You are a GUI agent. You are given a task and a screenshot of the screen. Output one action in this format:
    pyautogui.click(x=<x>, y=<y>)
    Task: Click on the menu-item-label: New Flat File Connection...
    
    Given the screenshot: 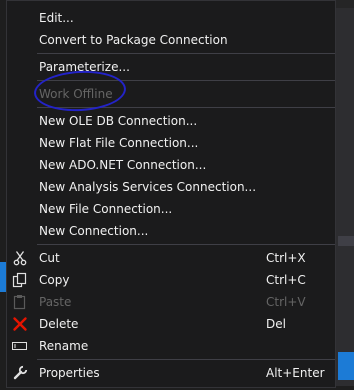 What is the action you would take?
    pyautogui.click(x=119, y=143)
    